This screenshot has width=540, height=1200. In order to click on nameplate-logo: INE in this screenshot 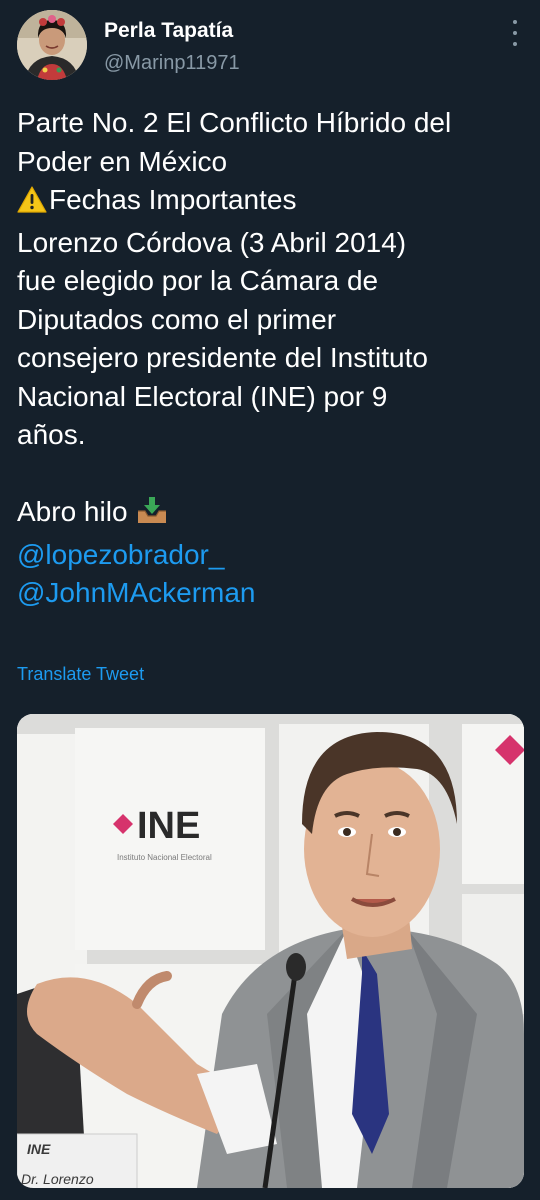, I will do `click(39, 1149)`.